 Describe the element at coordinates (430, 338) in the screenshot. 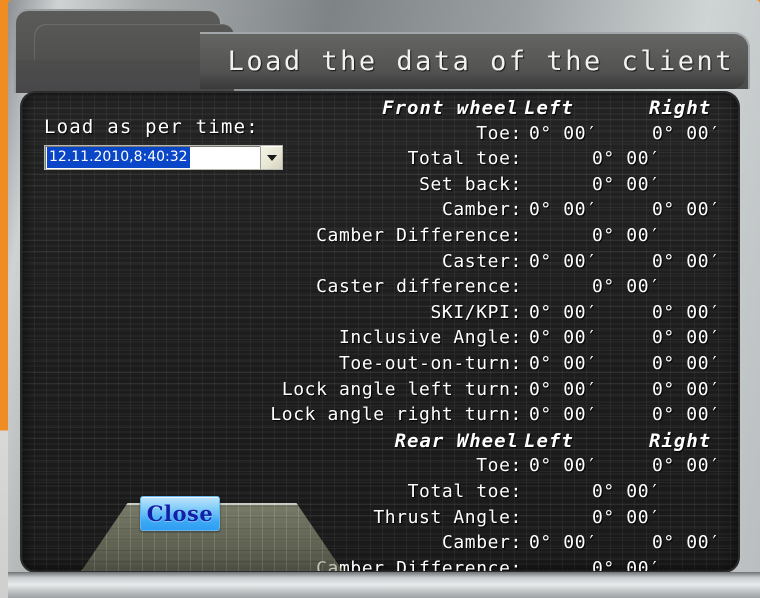

I see `measurement-label: Inclusive Angle:` at that location.